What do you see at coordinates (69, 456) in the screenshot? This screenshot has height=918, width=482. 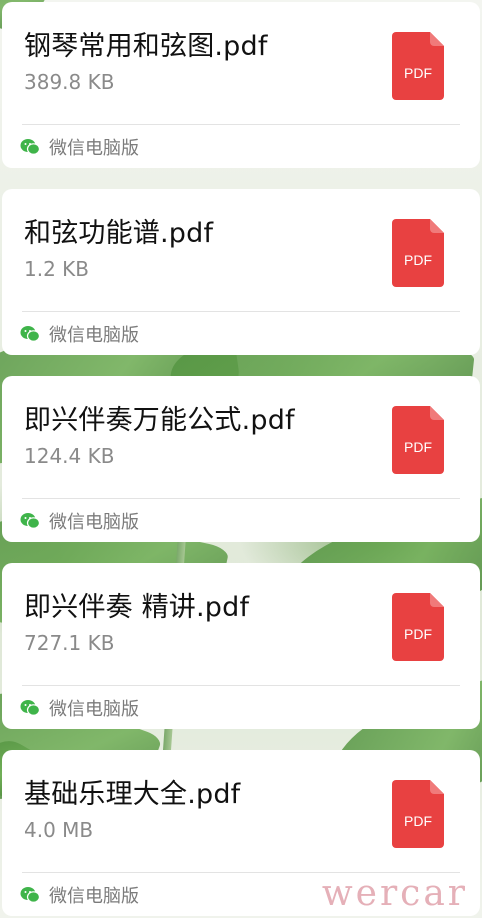 I see `file-size: 124.4 KB` at bounding box center [69, 456].